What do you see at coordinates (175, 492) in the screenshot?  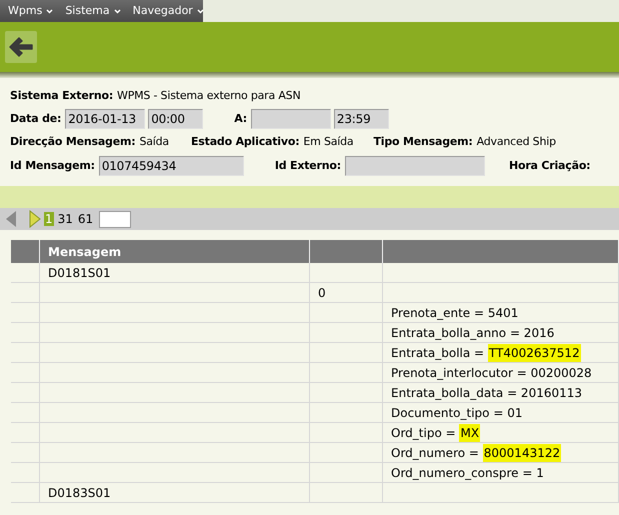 I see `table-cell: D0183S01` at bounding box center [175, 492].